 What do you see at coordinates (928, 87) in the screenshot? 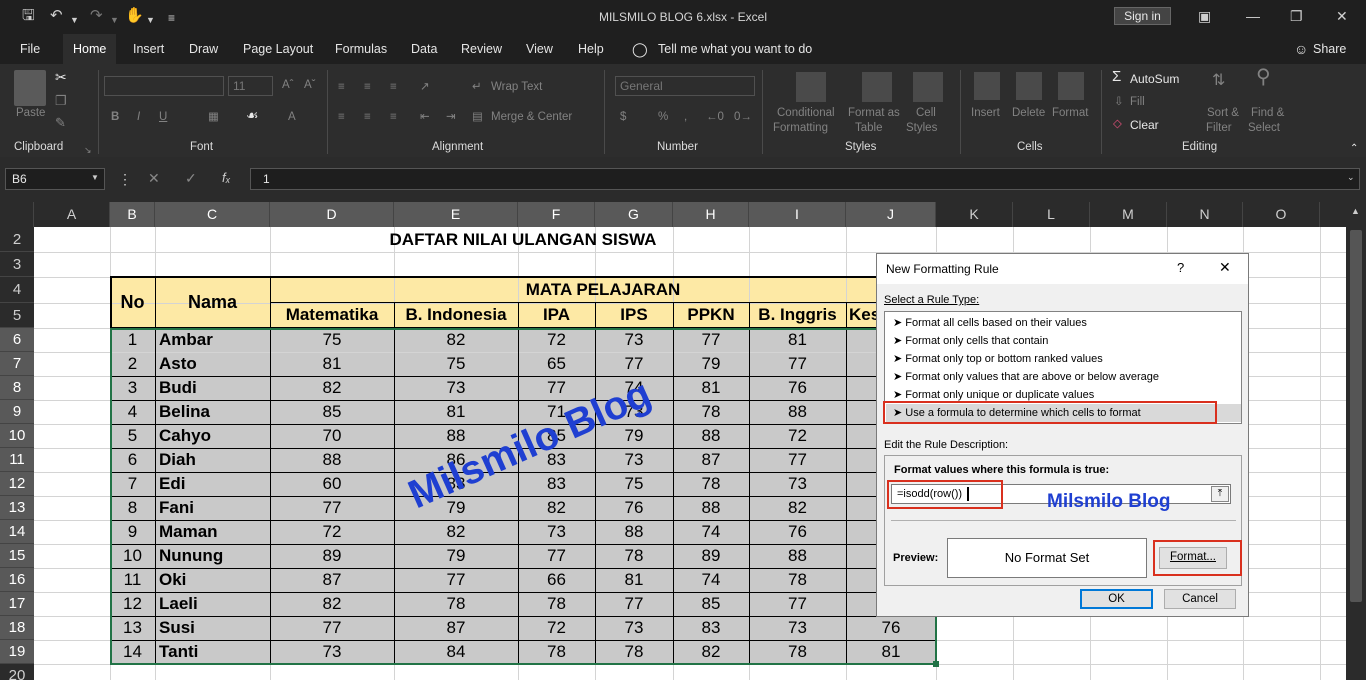
I see `cell-styles-icon` at bounding box center [928, 87].